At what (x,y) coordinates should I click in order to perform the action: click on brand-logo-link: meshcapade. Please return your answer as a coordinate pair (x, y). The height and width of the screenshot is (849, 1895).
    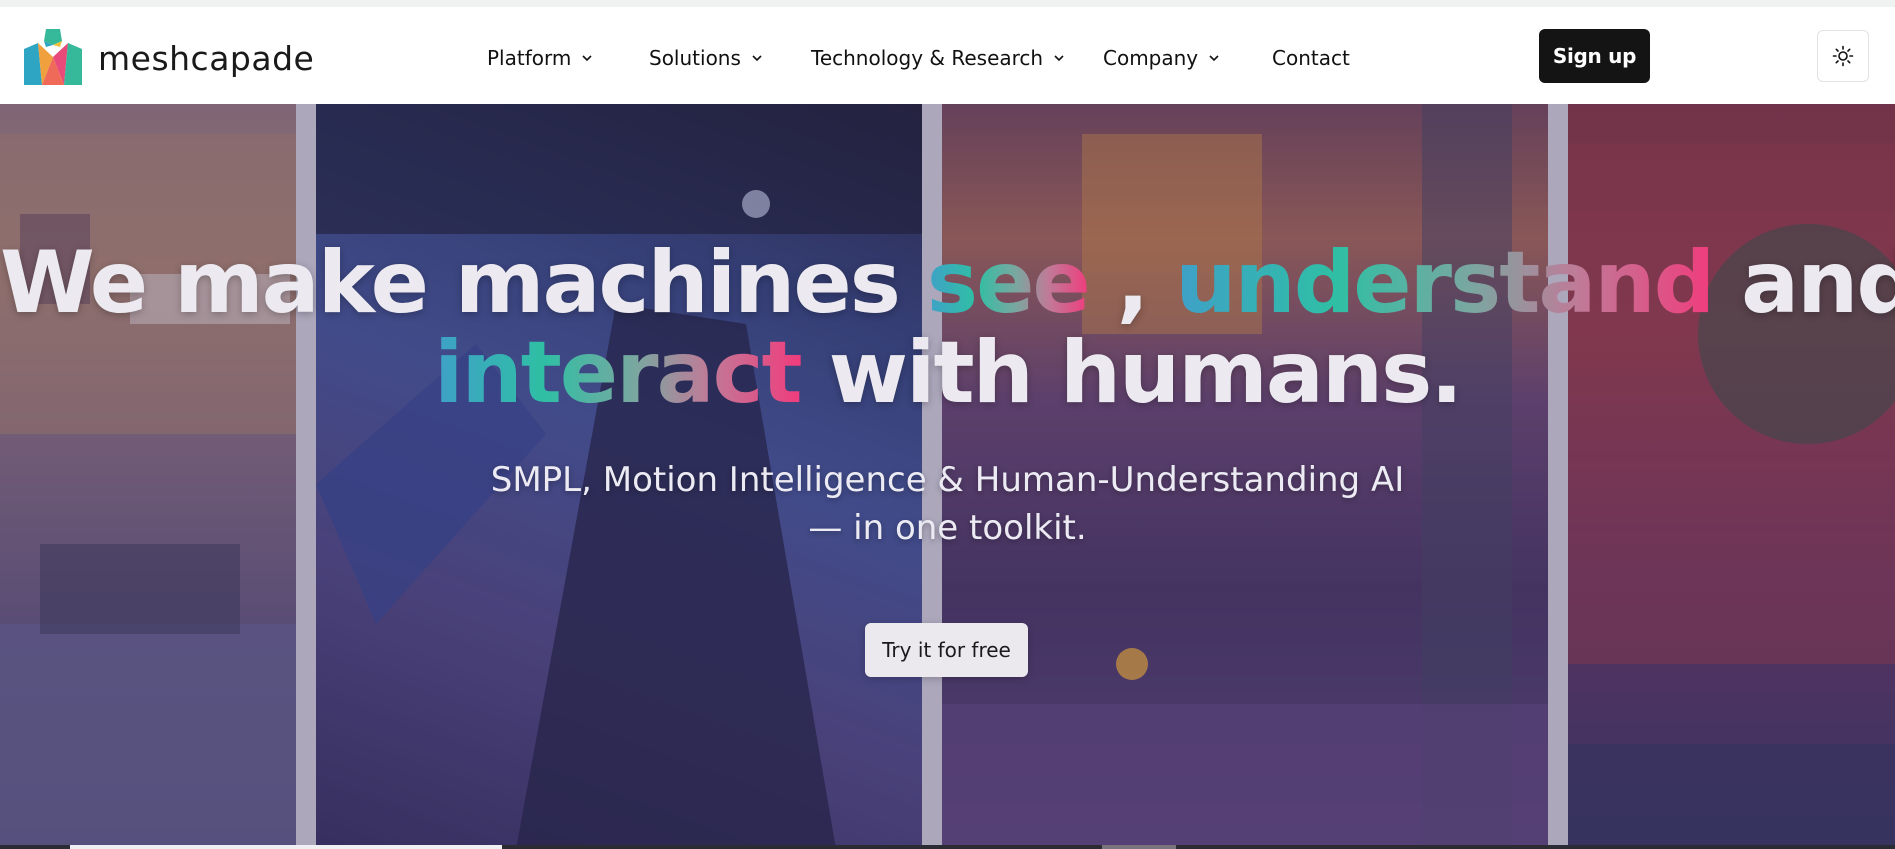
    Looking at the image, I should click on (167, 58).